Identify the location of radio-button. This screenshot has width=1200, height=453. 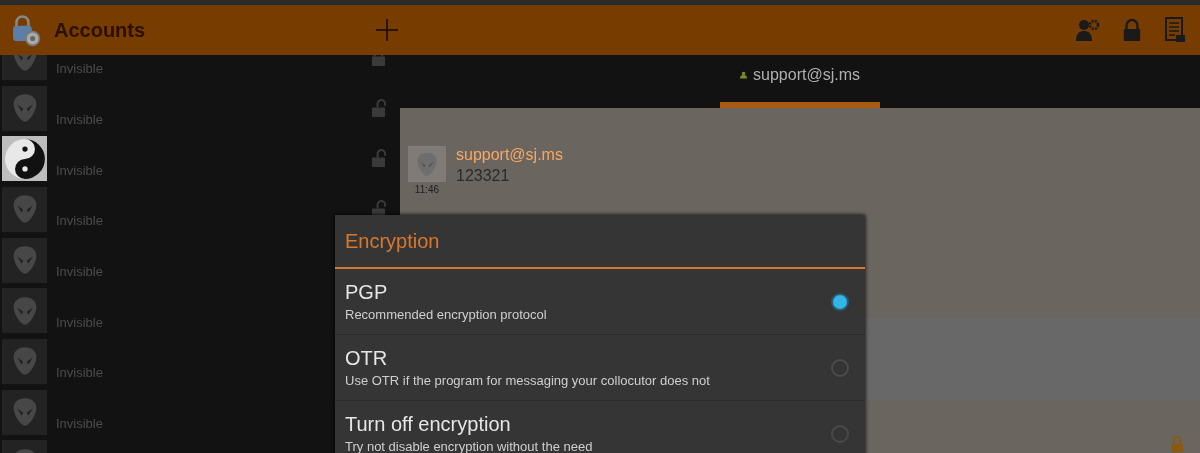
(840, 301).